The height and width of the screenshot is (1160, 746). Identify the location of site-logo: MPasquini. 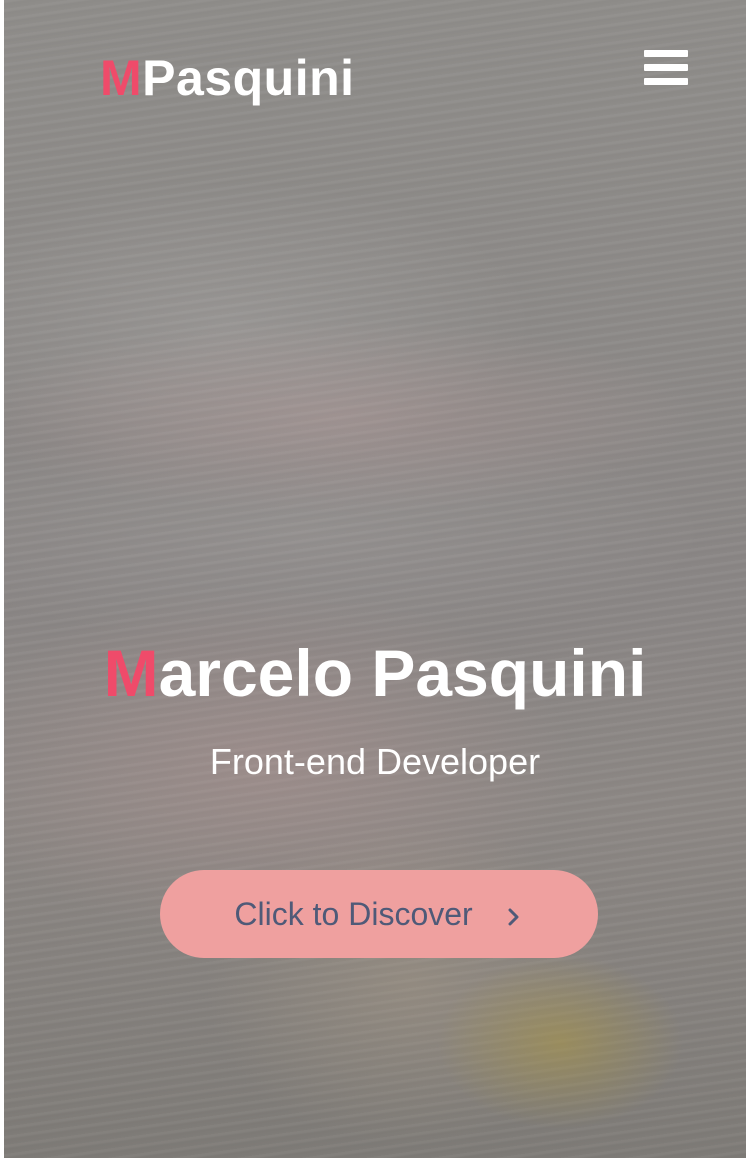
(227, 78).